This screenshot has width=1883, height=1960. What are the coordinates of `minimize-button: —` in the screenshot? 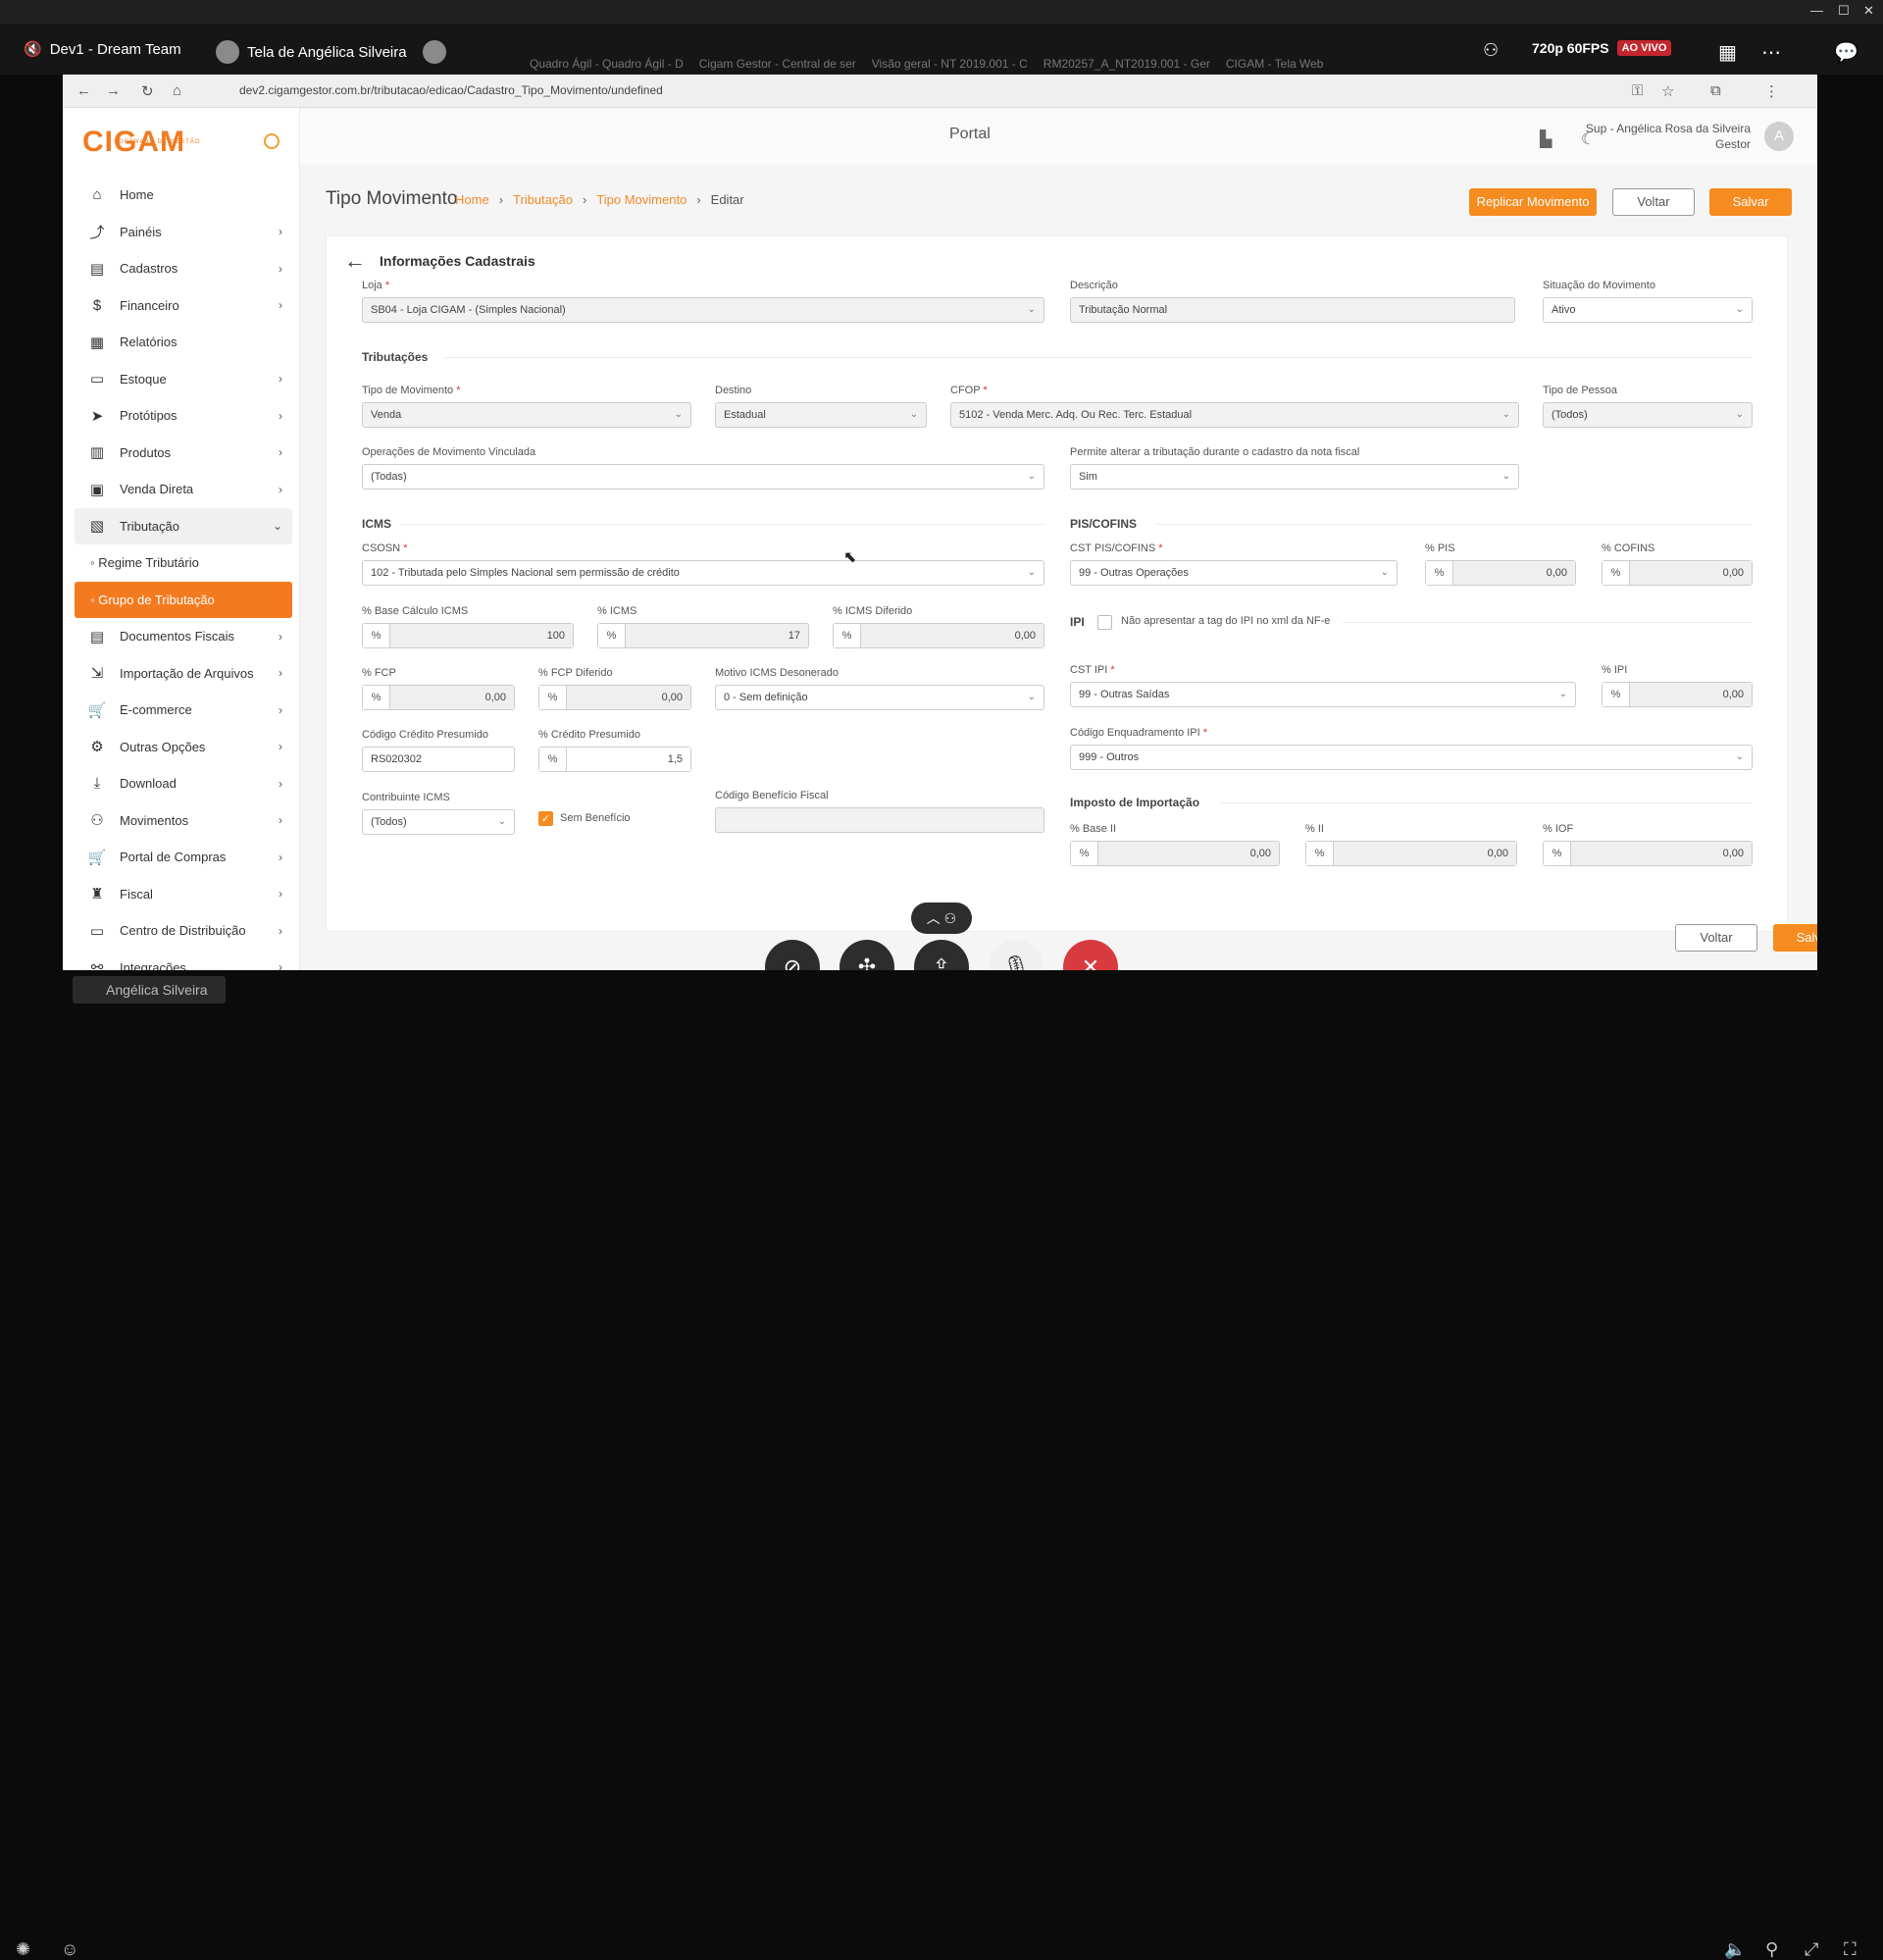 It's located at (1816, 10).